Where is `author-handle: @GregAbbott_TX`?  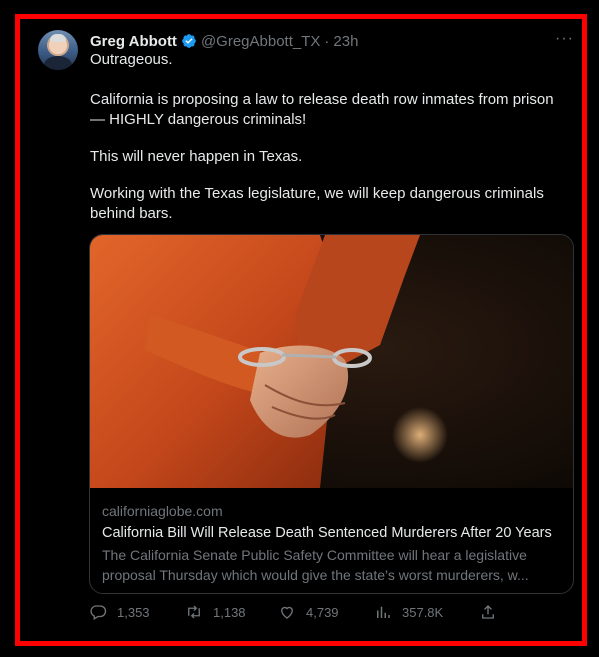
author-handle: @GregAbbott_TX is located at coordinates (260, 41).